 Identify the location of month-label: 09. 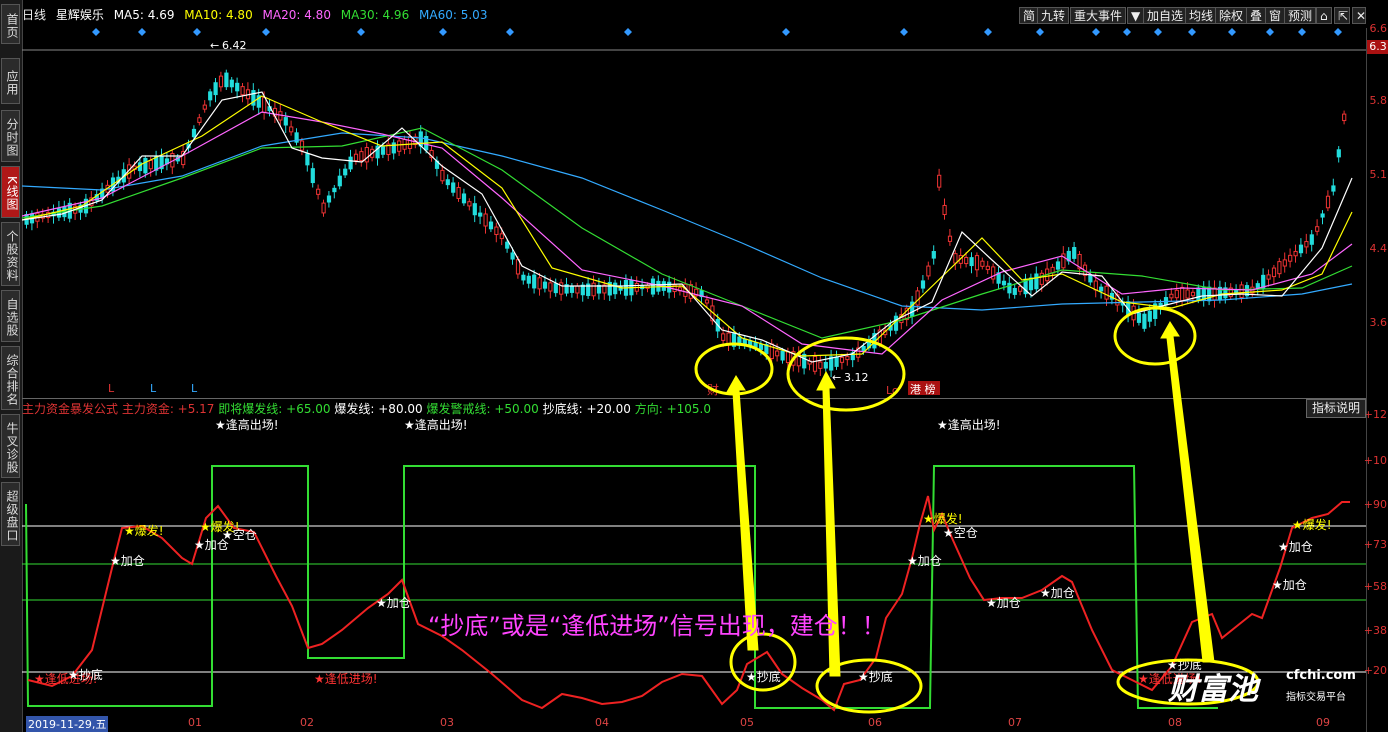
(1323, 722).